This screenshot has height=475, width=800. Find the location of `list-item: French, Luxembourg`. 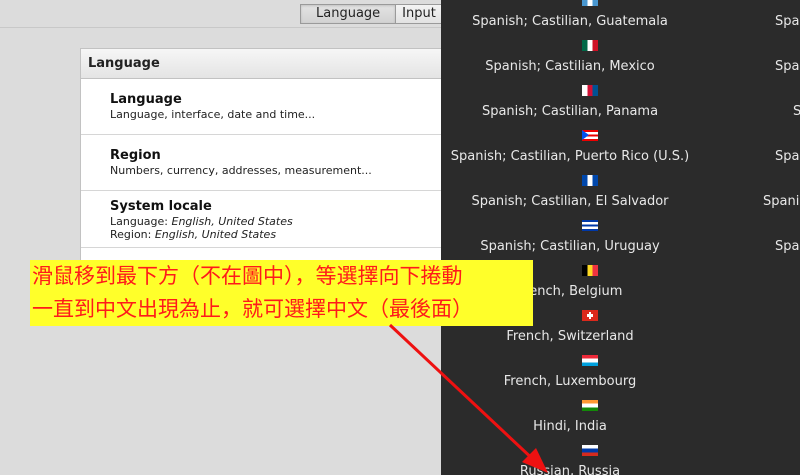

list-item: French, Luxembourg is located at coordinates (571, 380).